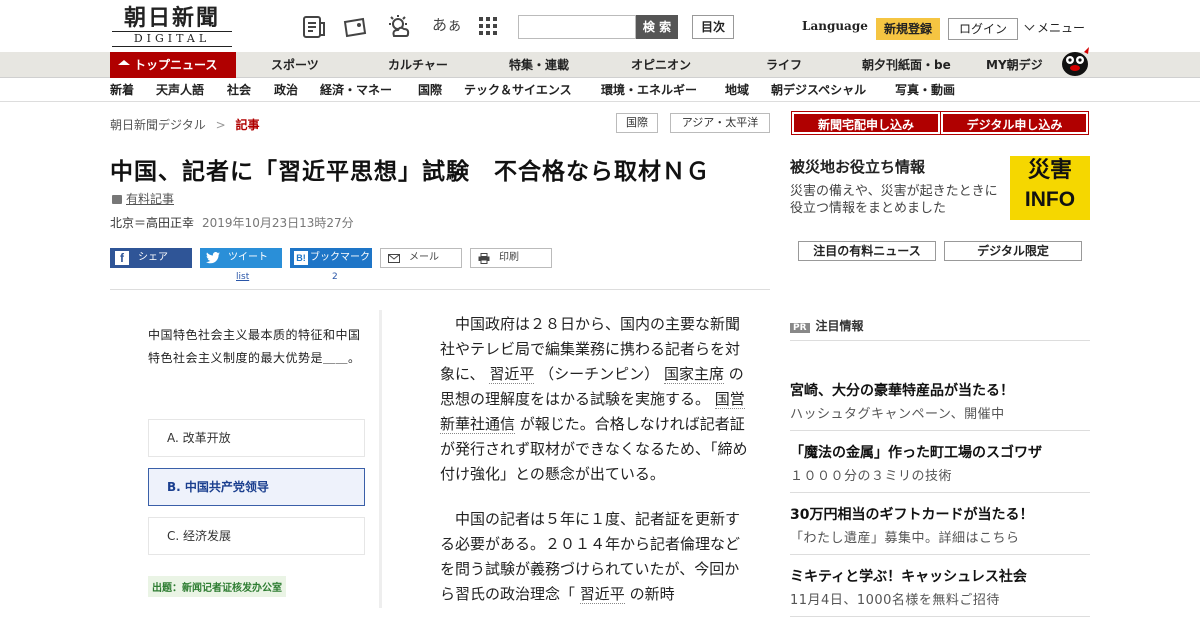  I want to click on pr-item-title: 30万円相当のギフトカードが当たる！, so click(912, 515).